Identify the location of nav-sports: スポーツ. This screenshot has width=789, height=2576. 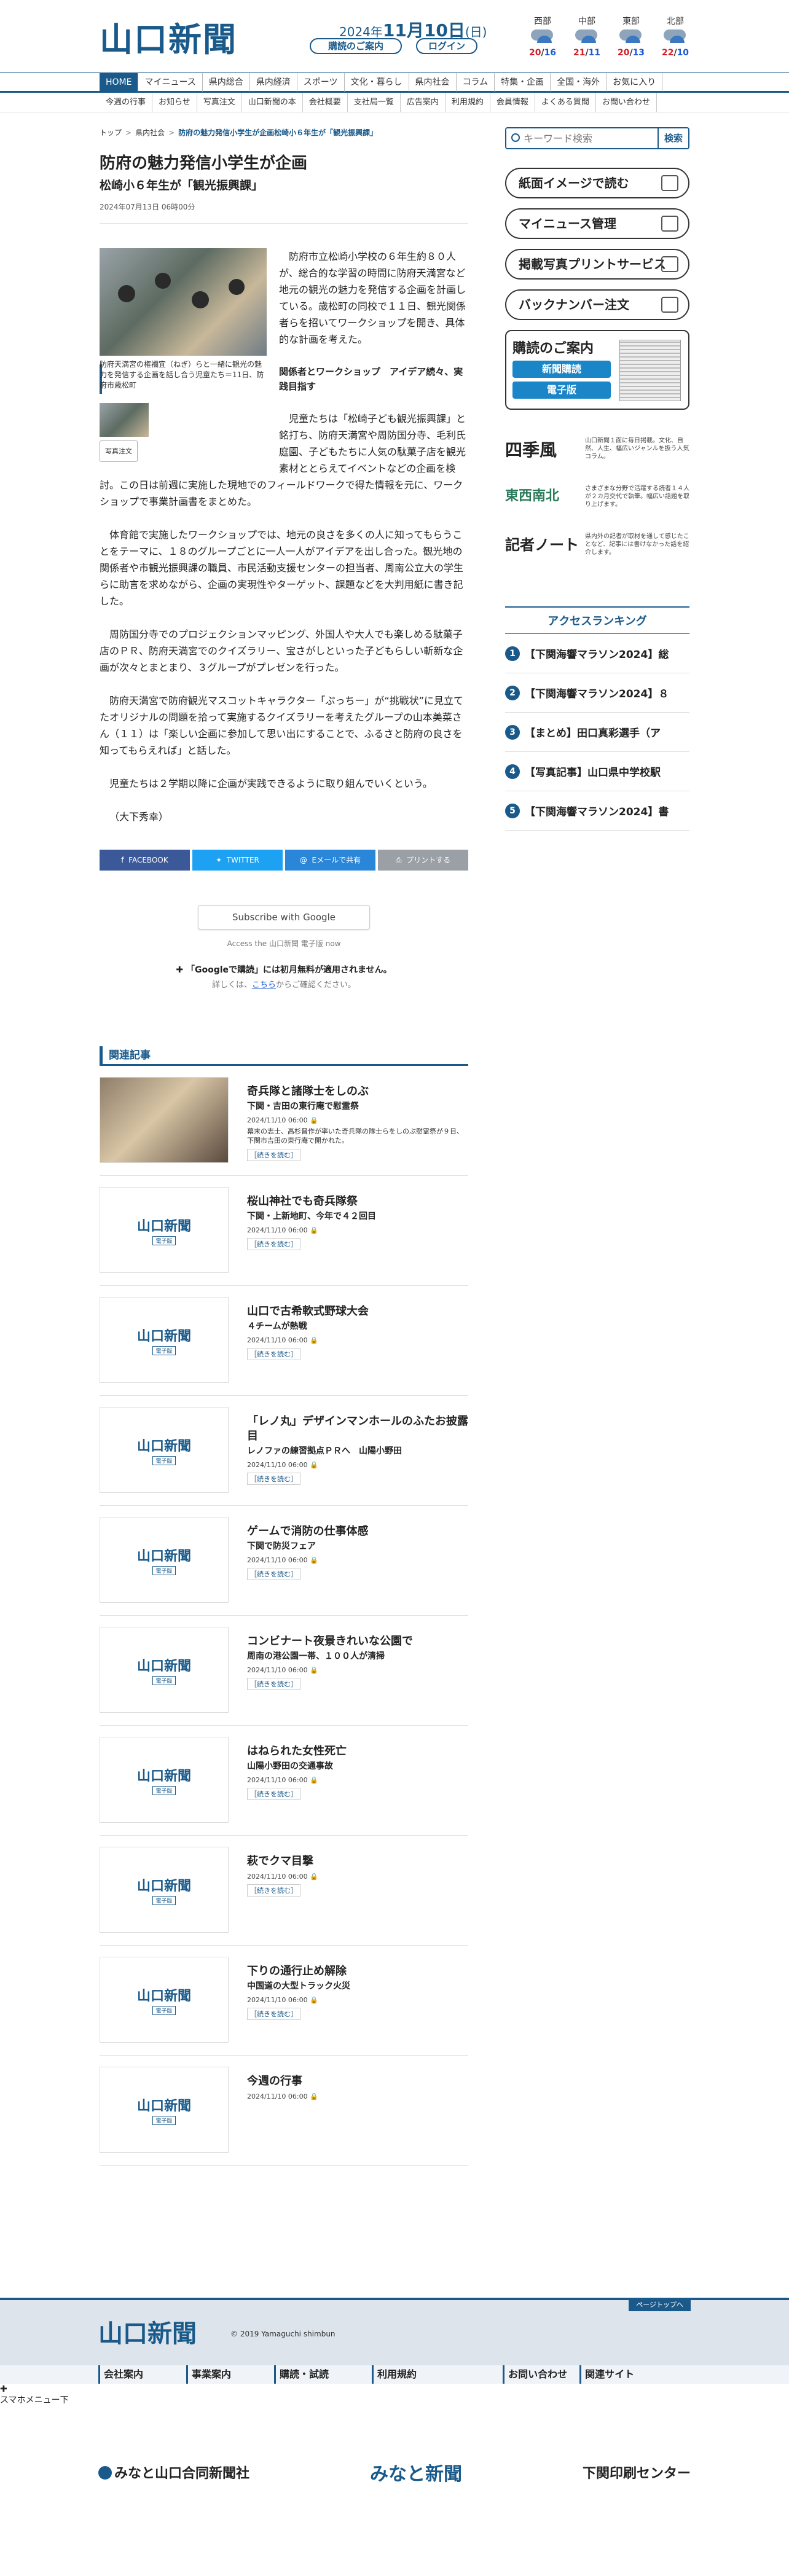
(321, 82).